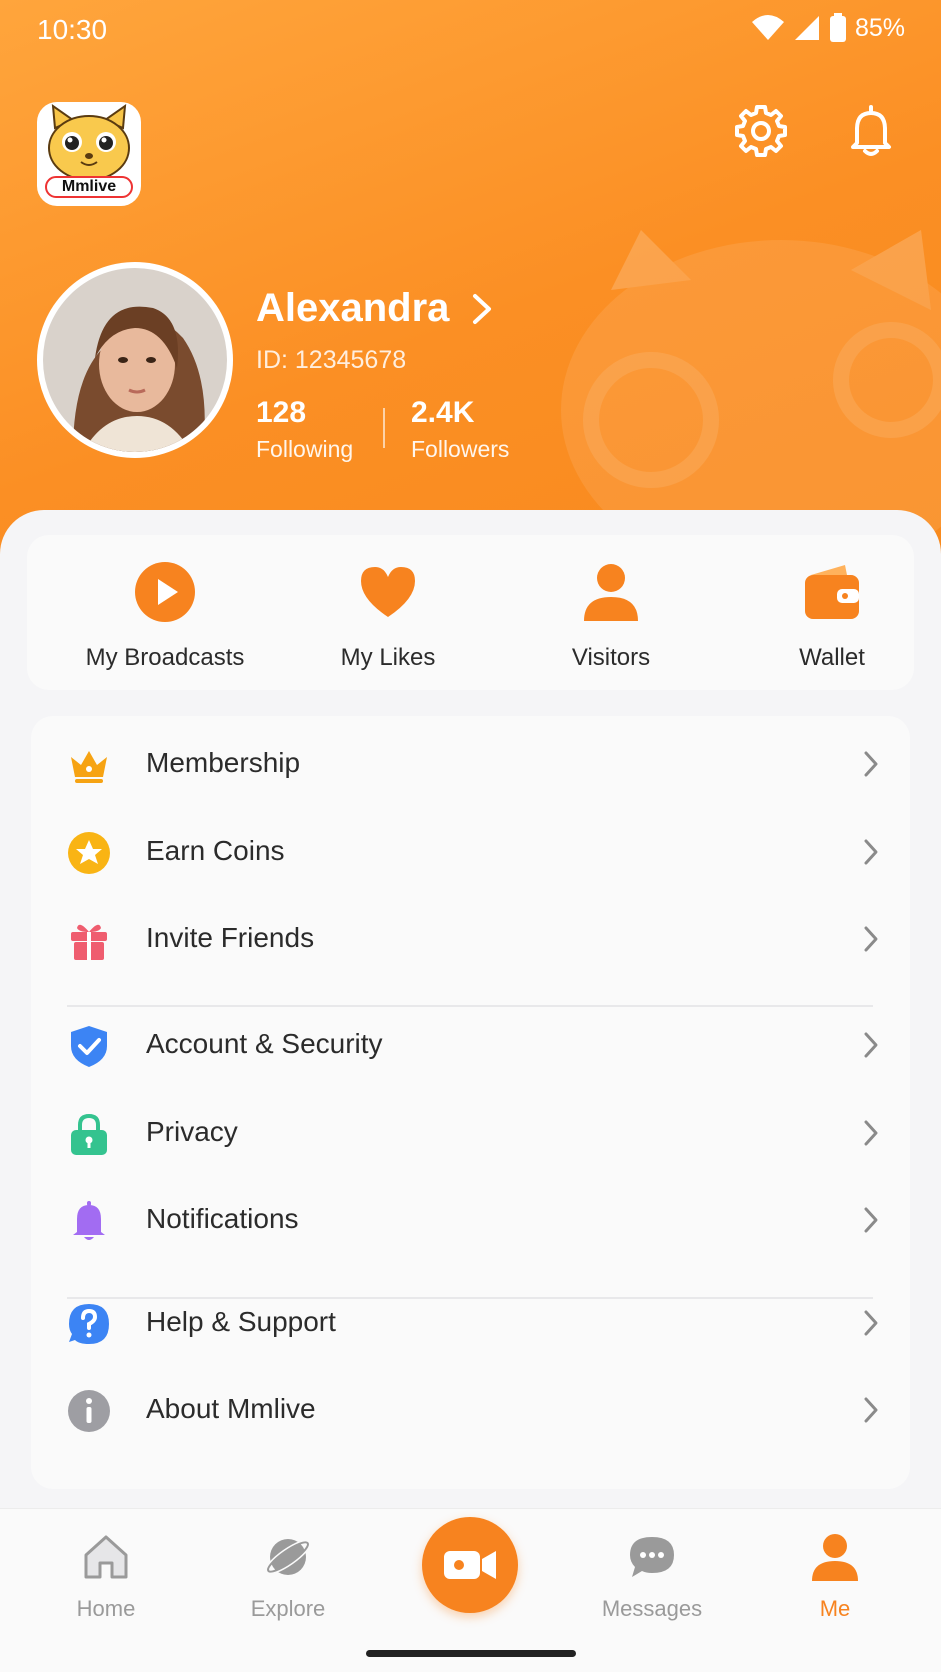 The width and height of the screenshot is (941, 1672). Describe the element at coordinates (611, 657) in the screenshot. I see `quick-action-label: Visitors` at that location.